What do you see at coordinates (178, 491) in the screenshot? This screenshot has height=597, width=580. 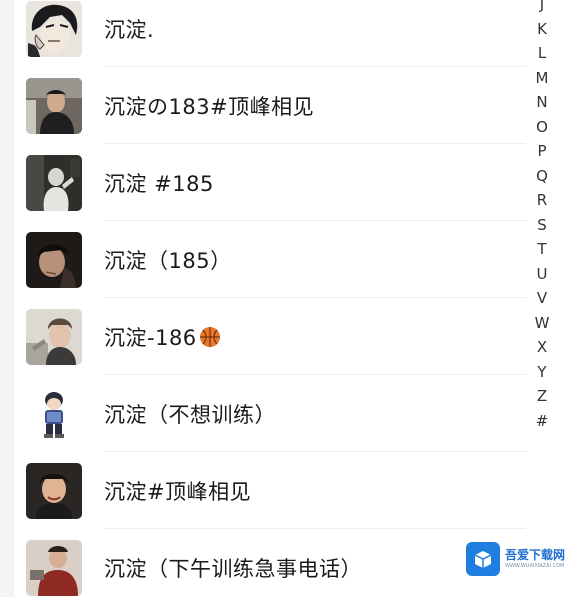 I see `contact-name: 沉淀#顶峰相见` at bounding box center [178, 491].